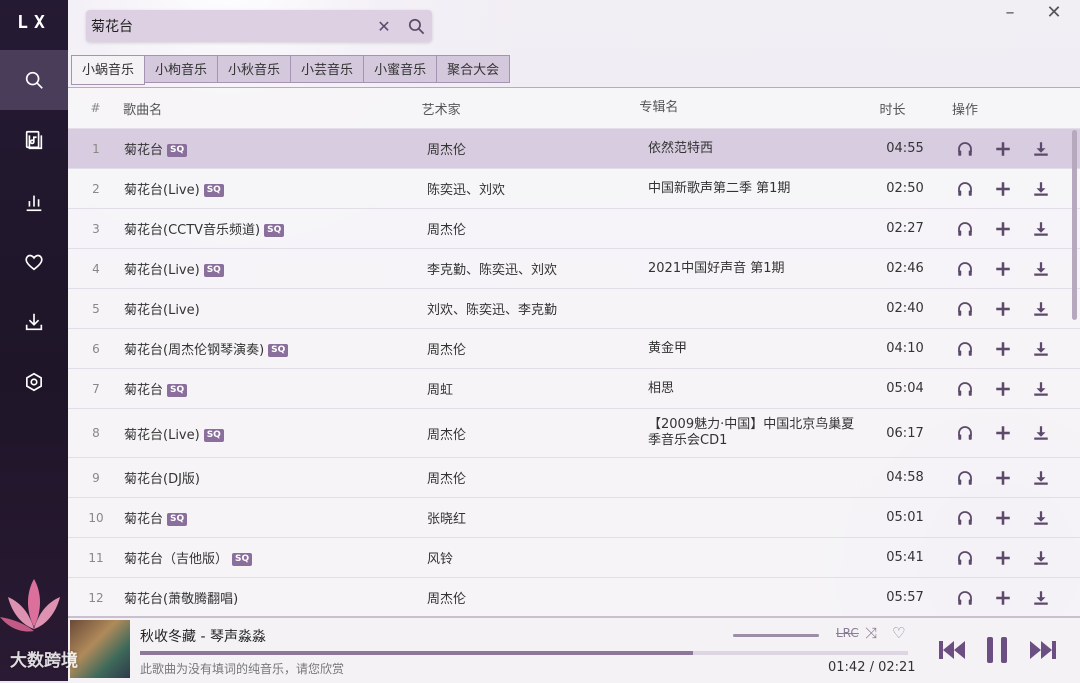 The height and width of the screenshot is (683, 1080). Describe the element at coordinates (1010, 14) in the screenshot. I see `minimize-button: –` at that location.